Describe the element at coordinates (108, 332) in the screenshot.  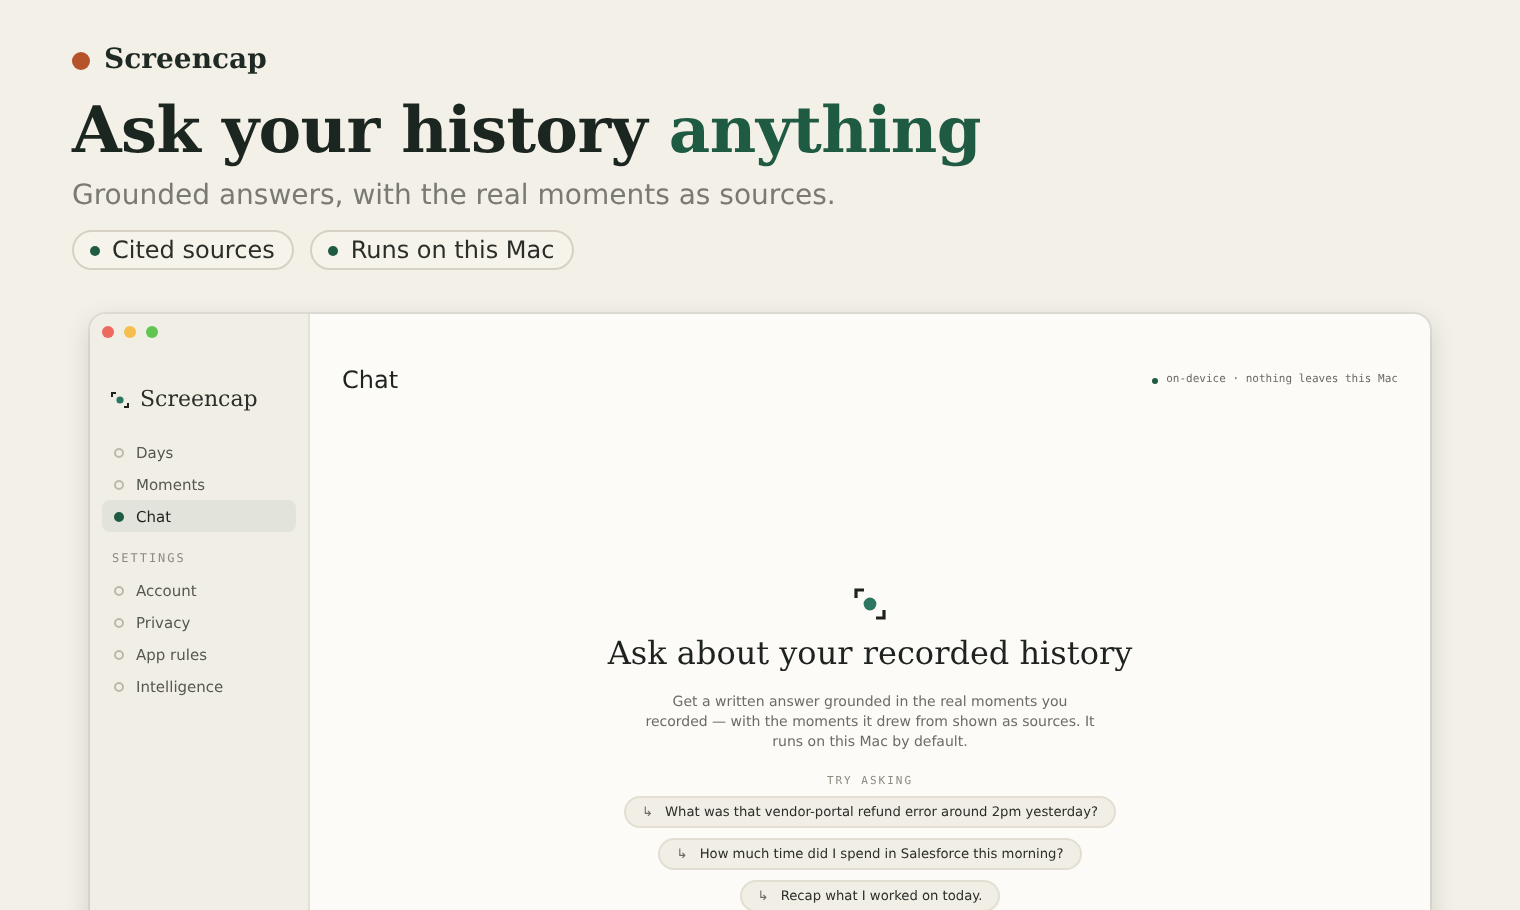
I see `close-icon` at that location.